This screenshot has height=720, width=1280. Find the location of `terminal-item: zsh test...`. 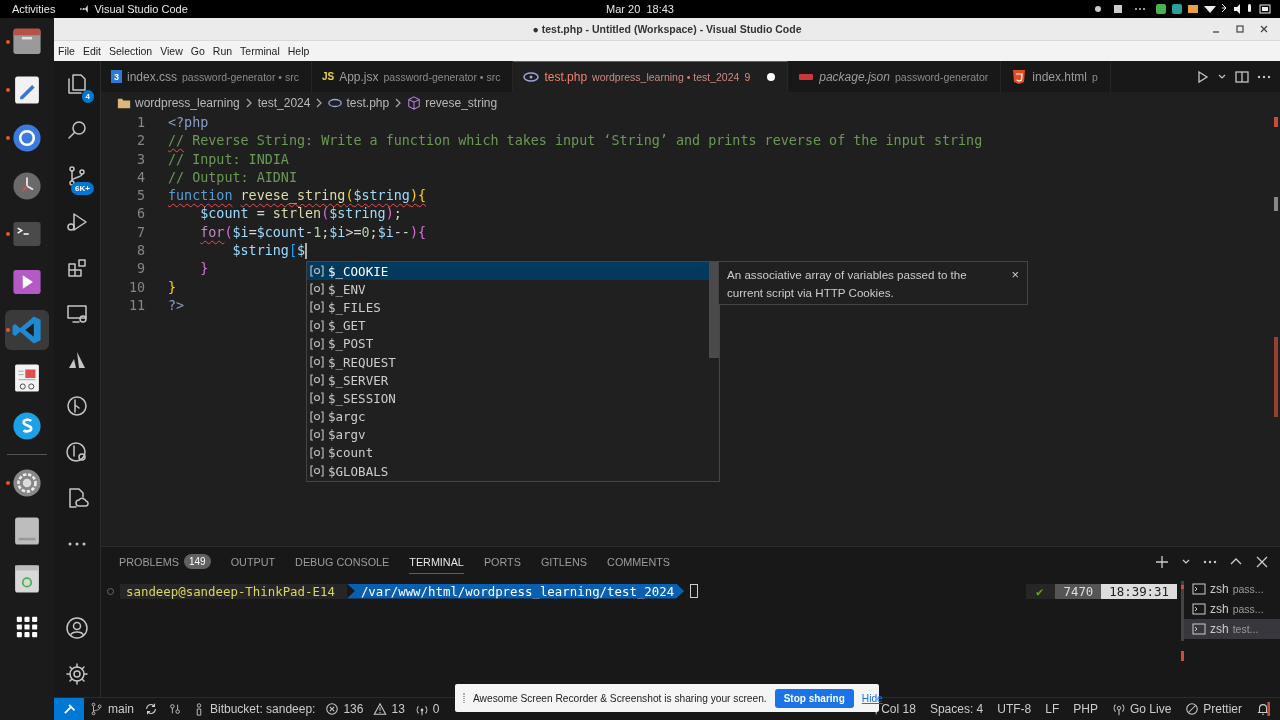

terminal-item: zsh test... is located at coordinates (1232, 629).